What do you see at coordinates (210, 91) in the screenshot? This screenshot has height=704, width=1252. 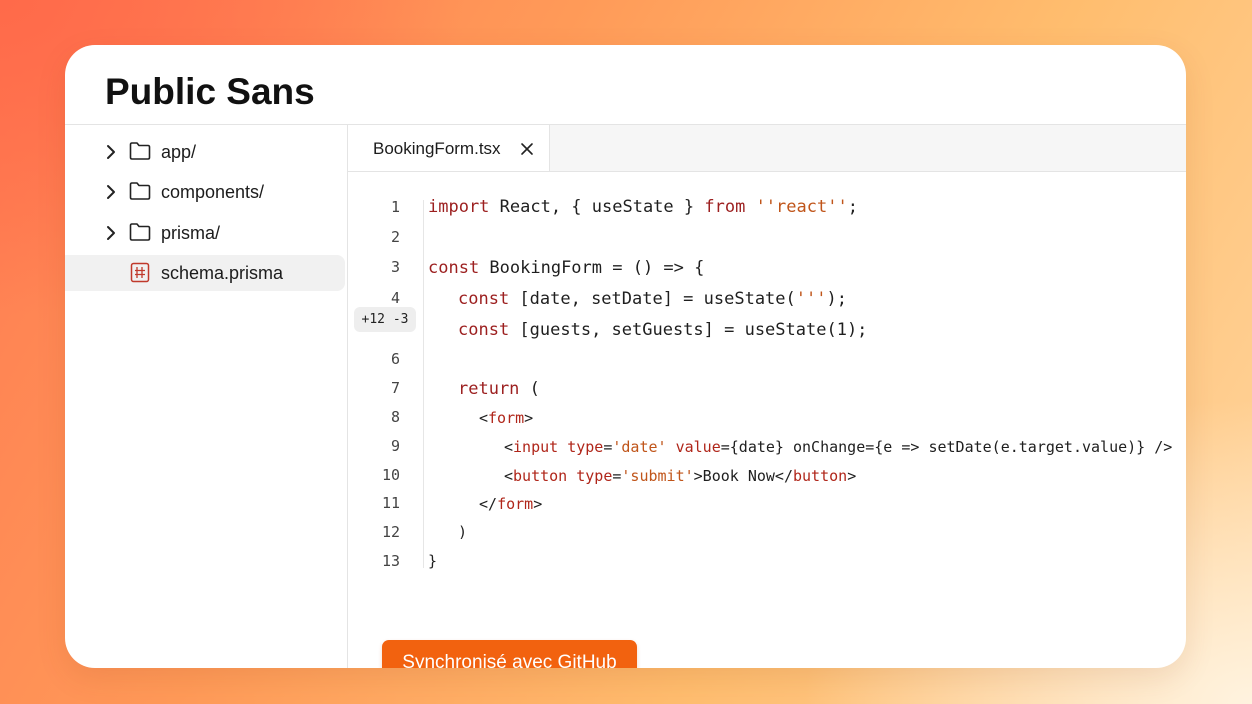 I see `app-title: Public Sans` at bounding box center [210, 91].